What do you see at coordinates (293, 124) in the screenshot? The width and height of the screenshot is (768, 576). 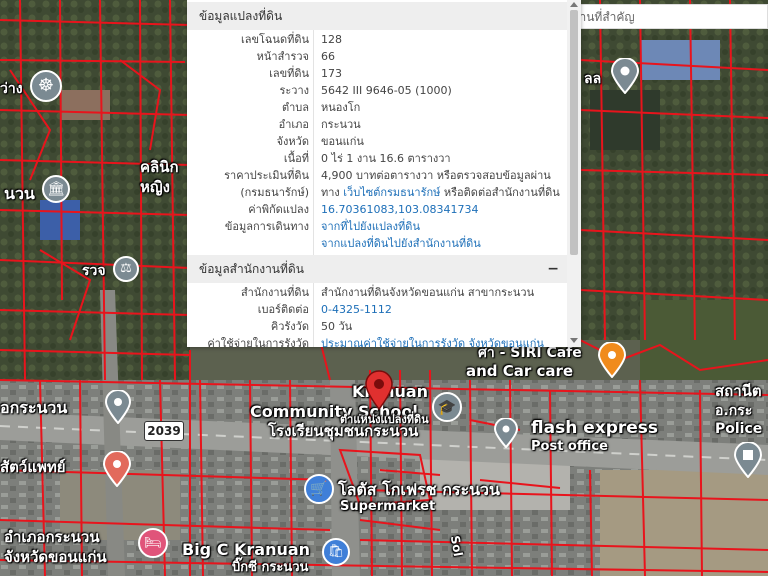 I see `row-label: อำเภอ` at bounding box center [293, 124].